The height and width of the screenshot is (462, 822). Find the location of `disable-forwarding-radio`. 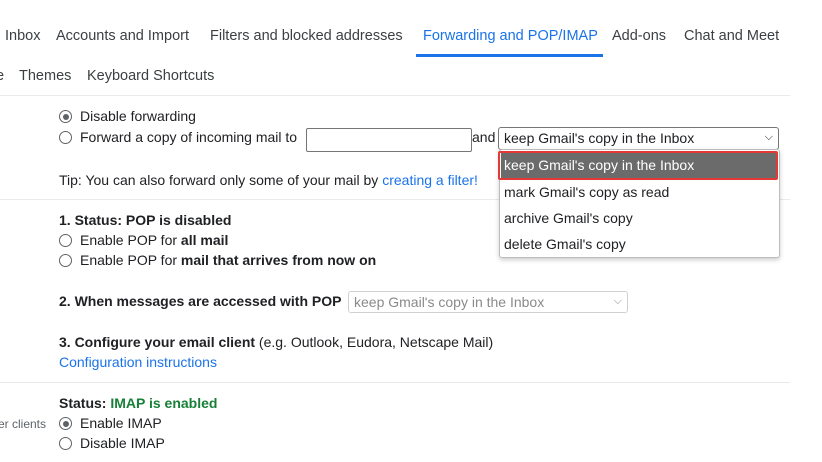

disable-forwarding-radio is located at coordinates (65, 116).